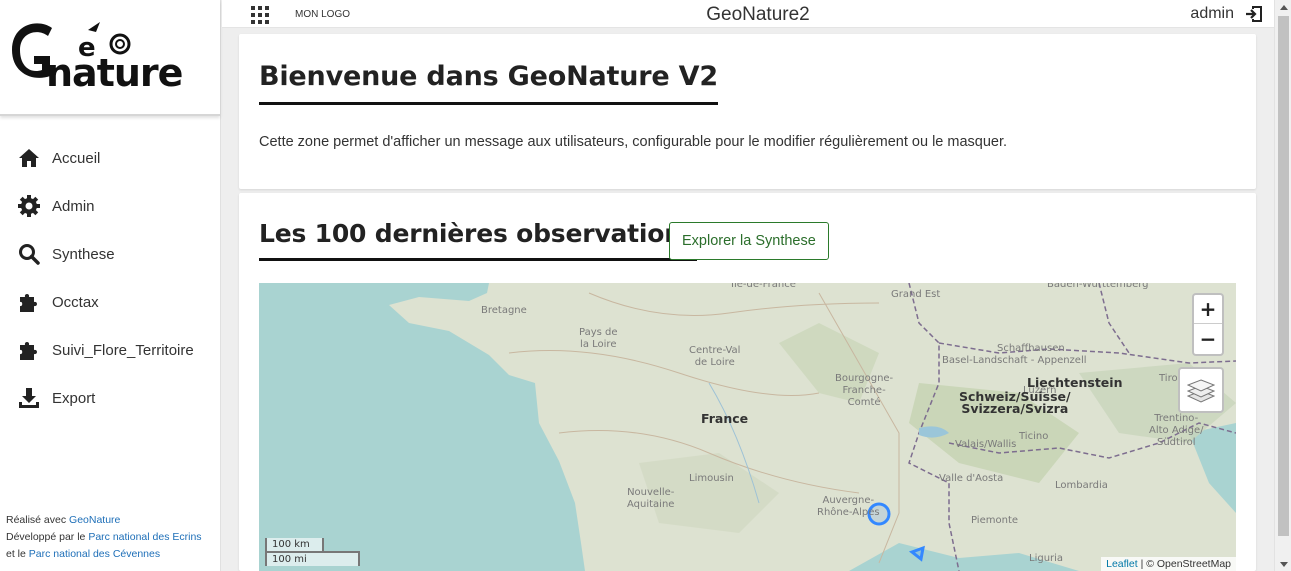  What do you see at coordinates (1014, 360) in the screenshot?
I see `map-label: Basel-Landschaft - Appenzell` at bounding box center [1014, 360].